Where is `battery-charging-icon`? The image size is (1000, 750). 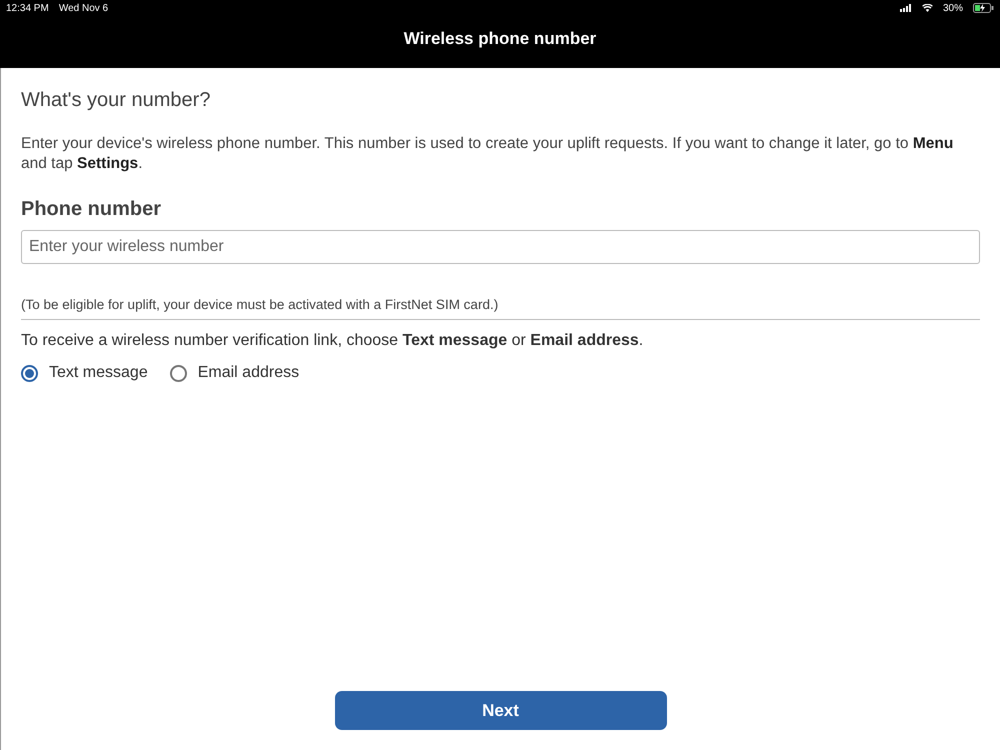 battery-charging-icon is located at coordinates (983, 8).